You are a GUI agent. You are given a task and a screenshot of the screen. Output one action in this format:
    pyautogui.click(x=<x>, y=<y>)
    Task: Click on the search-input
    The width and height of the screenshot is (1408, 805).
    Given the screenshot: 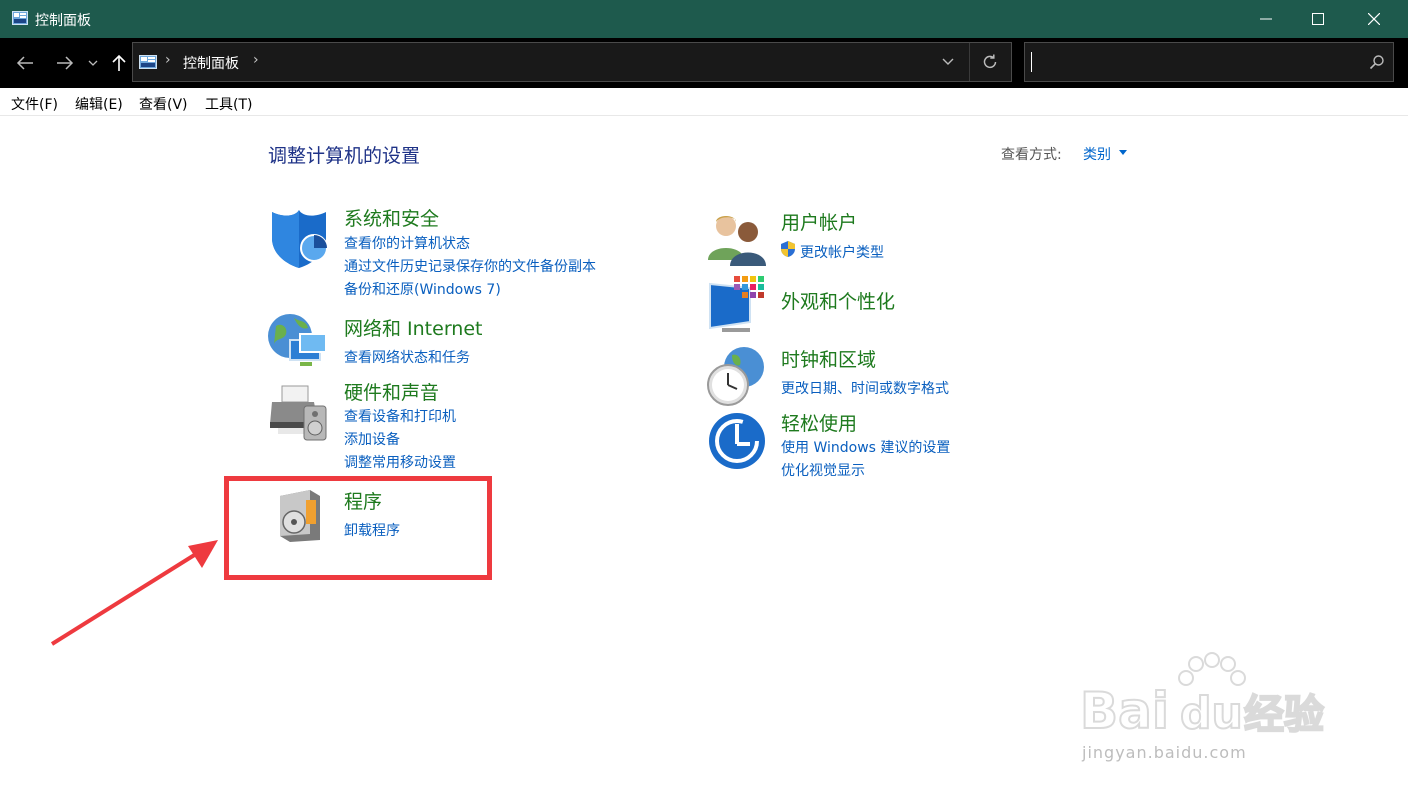 What is the action you would take?
    pyautogui.click(x=1191, y=62)
    